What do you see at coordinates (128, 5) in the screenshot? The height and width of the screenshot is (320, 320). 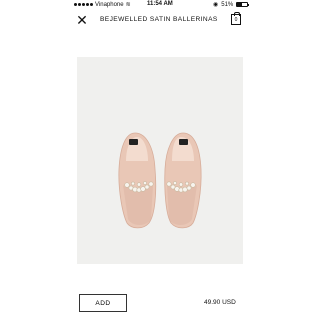 I see `wifi-icon: ≋` at bounding box center [128, 5].